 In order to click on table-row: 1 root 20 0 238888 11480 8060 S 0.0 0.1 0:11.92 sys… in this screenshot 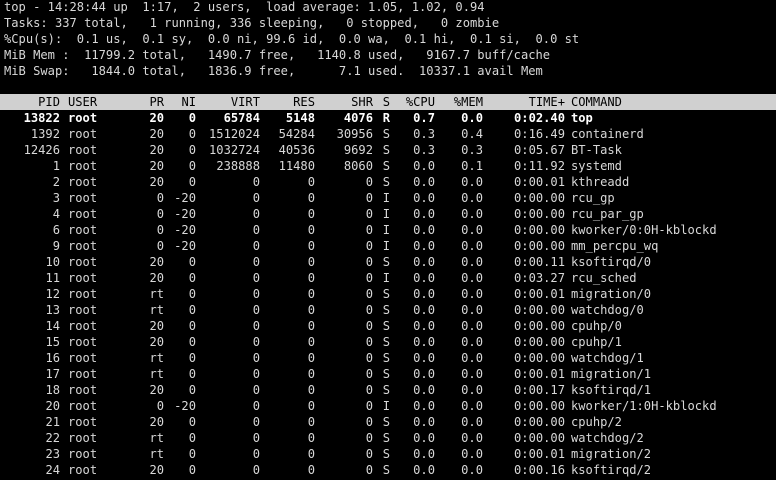, I will do `click(388, 166)`.